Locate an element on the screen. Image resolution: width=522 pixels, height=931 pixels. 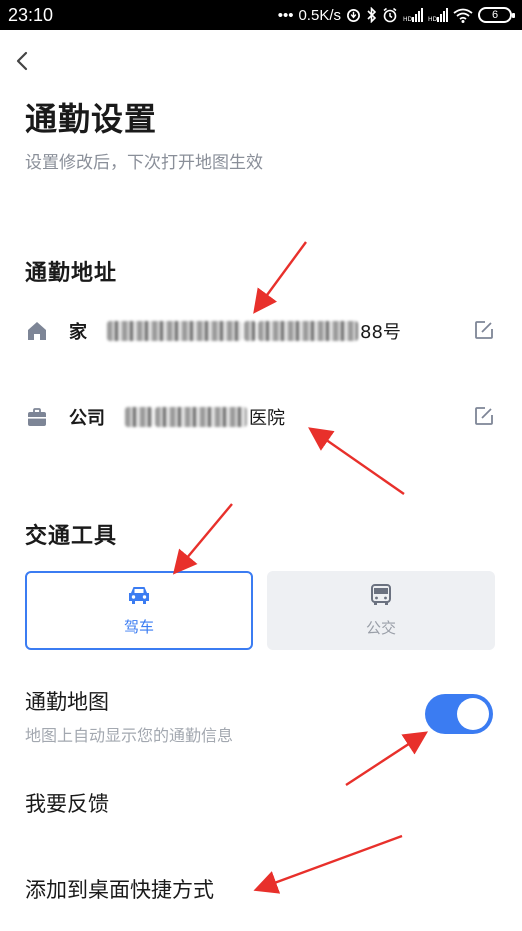
home-label: 家 is located at coordinates (78, 332).